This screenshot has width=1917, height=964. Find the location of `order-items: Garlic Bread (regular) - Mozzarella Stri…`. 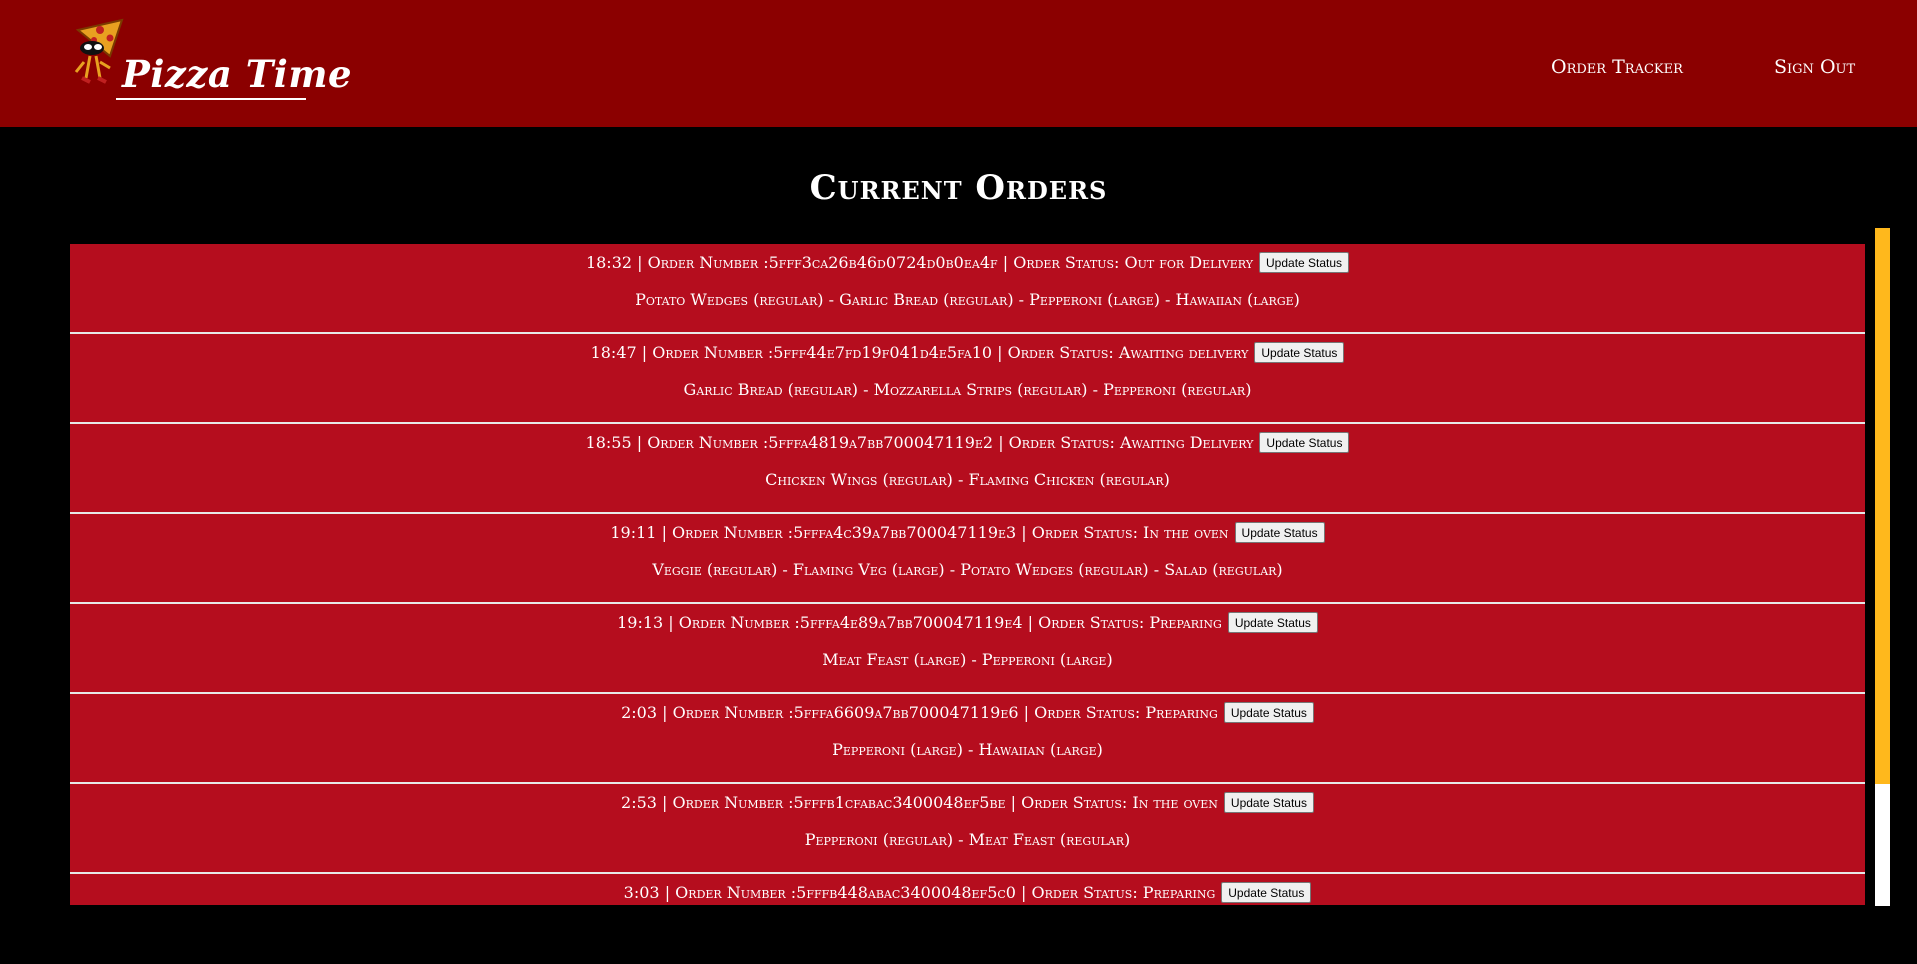

order-items: Garlic Bread (regular) - Mozzarella Stri… is located at coordinates (967, 389).